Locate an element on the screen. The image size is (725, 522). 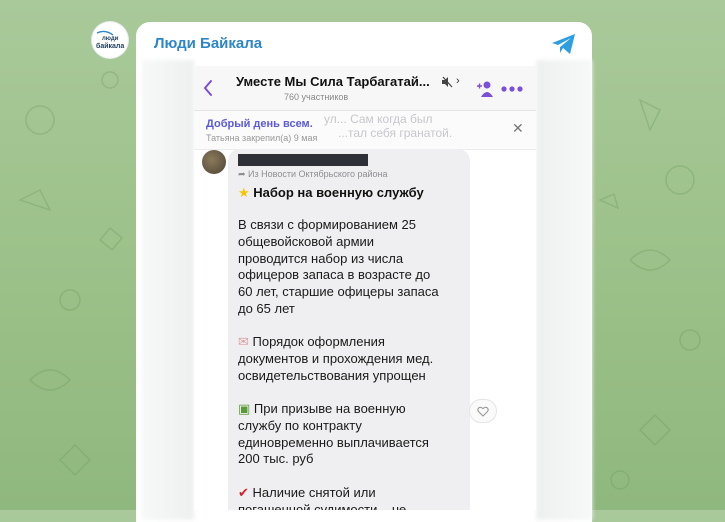
heart-icon is located at coordinates (483, 411).